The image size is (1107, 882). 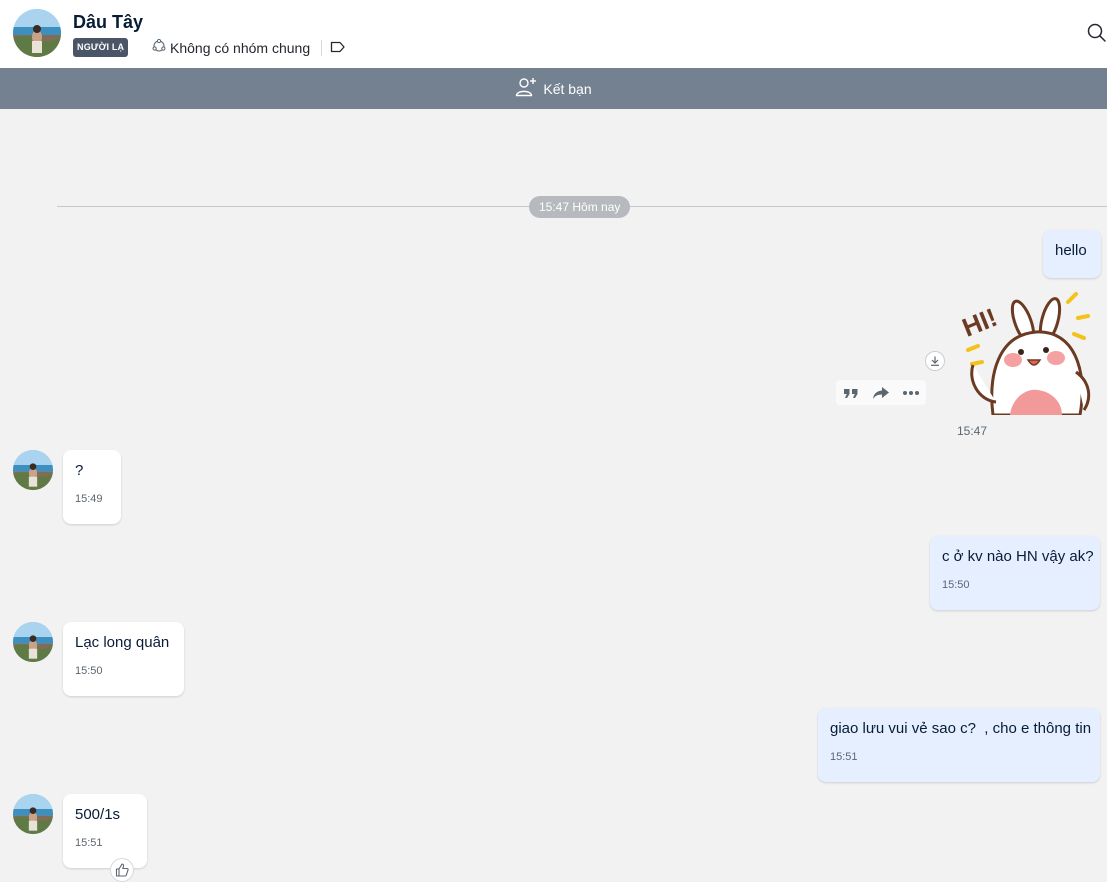 What do you see at coordinates (1097, 35) in the screenshot?
I see `search-icon` at bounding box center [1097, 35].